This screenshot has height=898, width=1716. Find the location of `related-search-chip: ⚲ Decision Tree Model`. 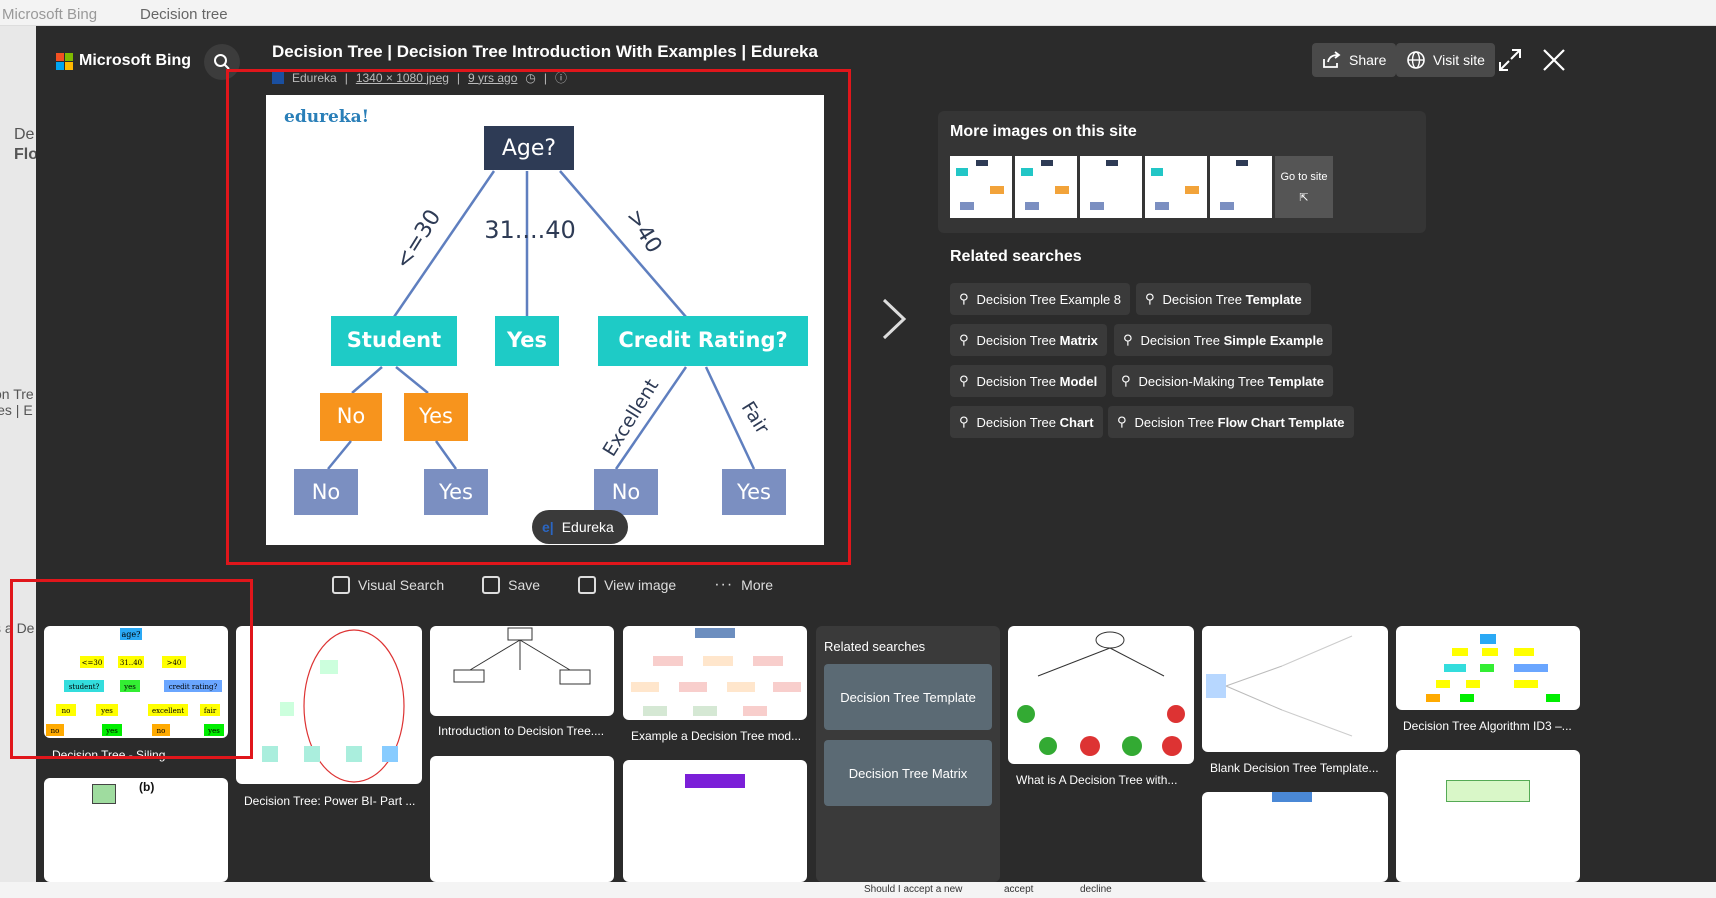

related-search-chip: ⚲ Decision Tree Model is located at coordinates (1028, 381).